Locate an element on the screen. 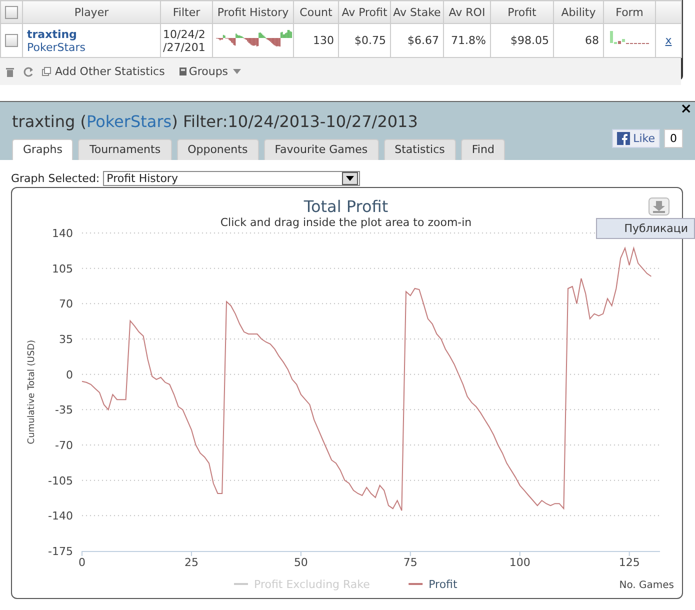 The width and height of the screenshot is (695, 610). graph-select-label: Graph Selected: is located at coordinates (55, 178).